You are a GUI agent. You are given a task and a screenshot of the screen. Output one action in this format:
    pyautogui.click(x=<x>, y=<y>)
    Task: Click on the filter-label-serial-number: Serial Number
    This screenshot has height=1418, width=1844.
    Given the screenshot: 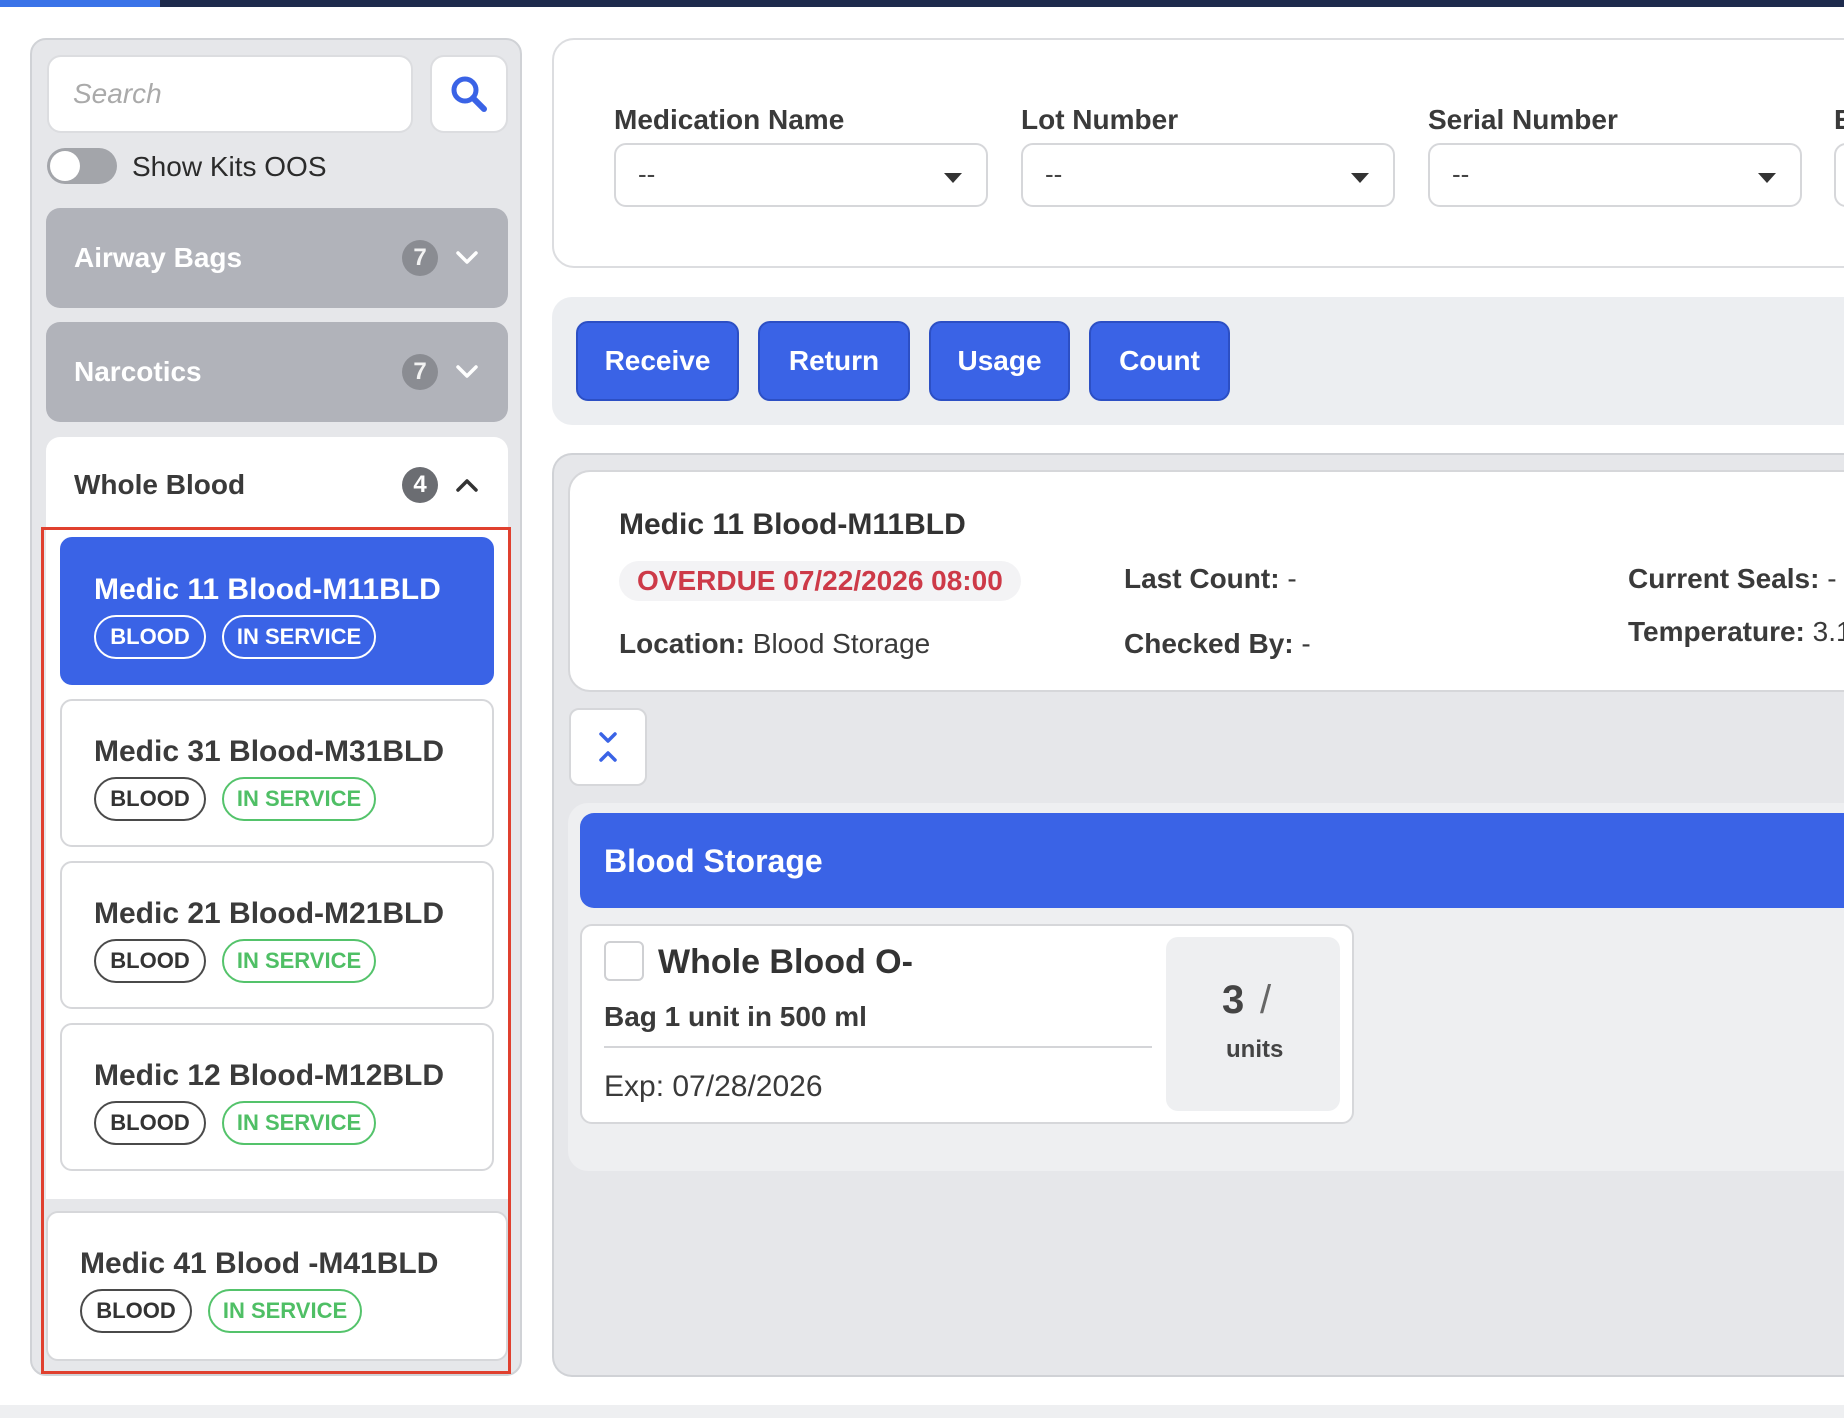 What is the action you would take?
    pyautogui.click(x=1523, y=119)
    